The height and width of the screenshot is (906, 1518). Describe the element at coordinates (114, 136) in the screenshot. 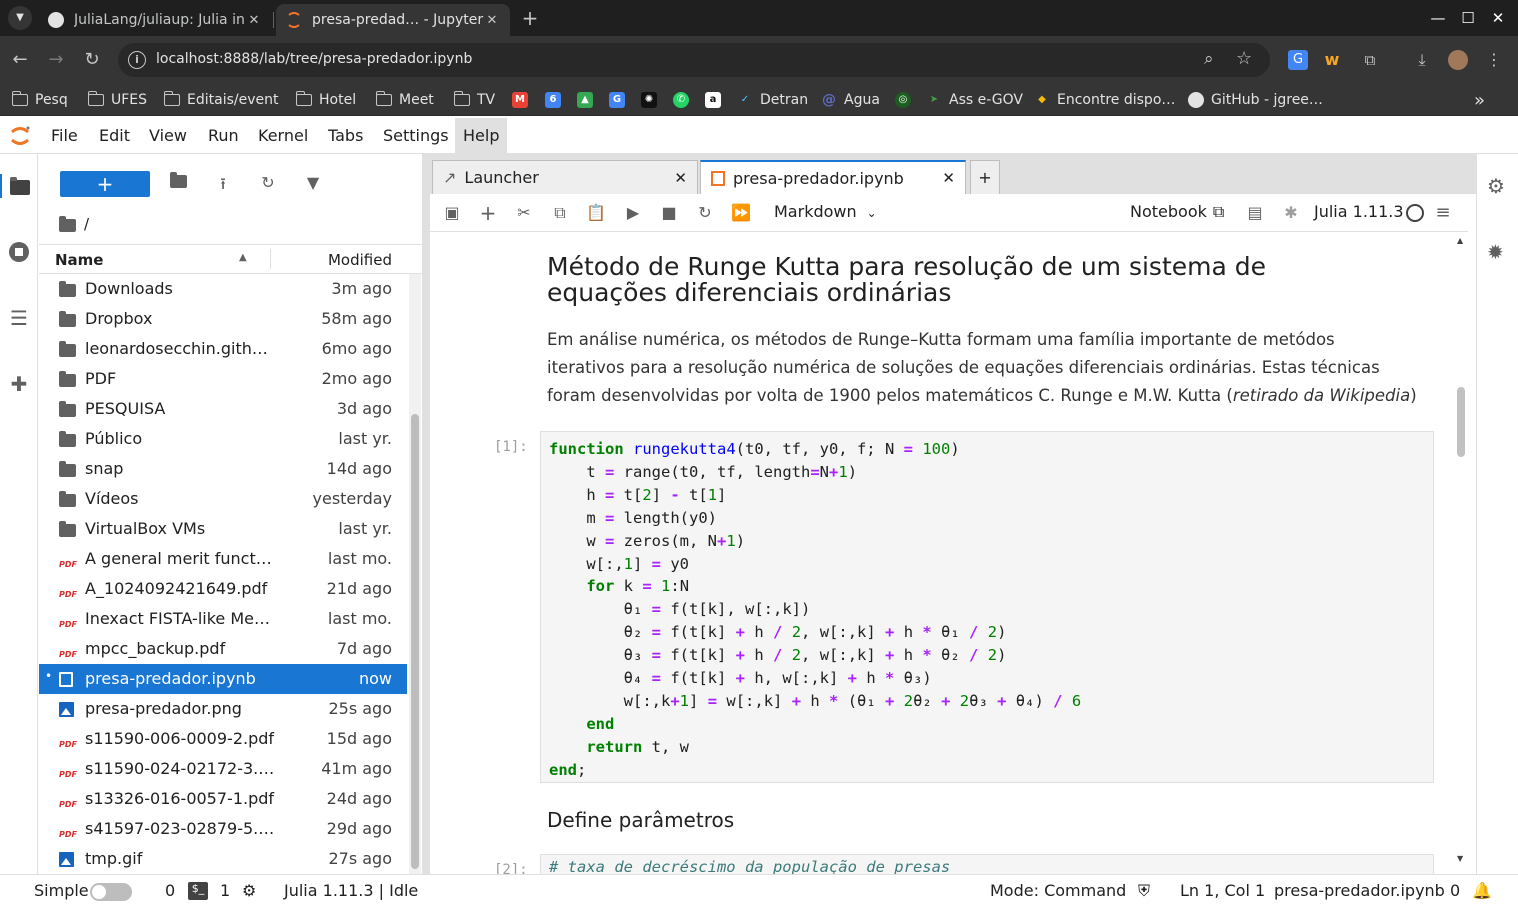

I see `menu-edit: Edit` at that location.